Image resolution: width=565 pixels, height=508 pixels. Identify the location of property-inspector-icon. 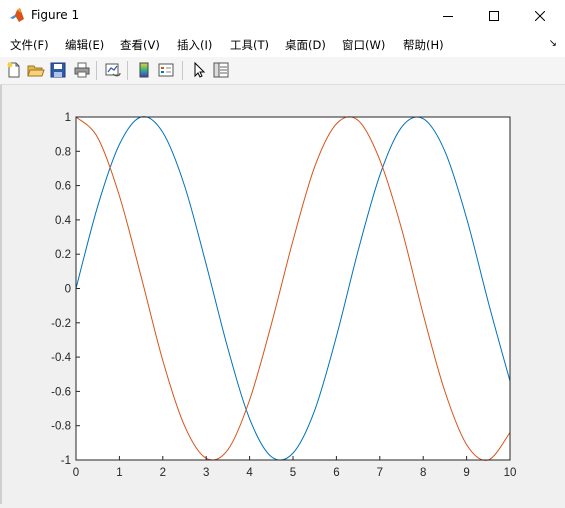
(221, 70).